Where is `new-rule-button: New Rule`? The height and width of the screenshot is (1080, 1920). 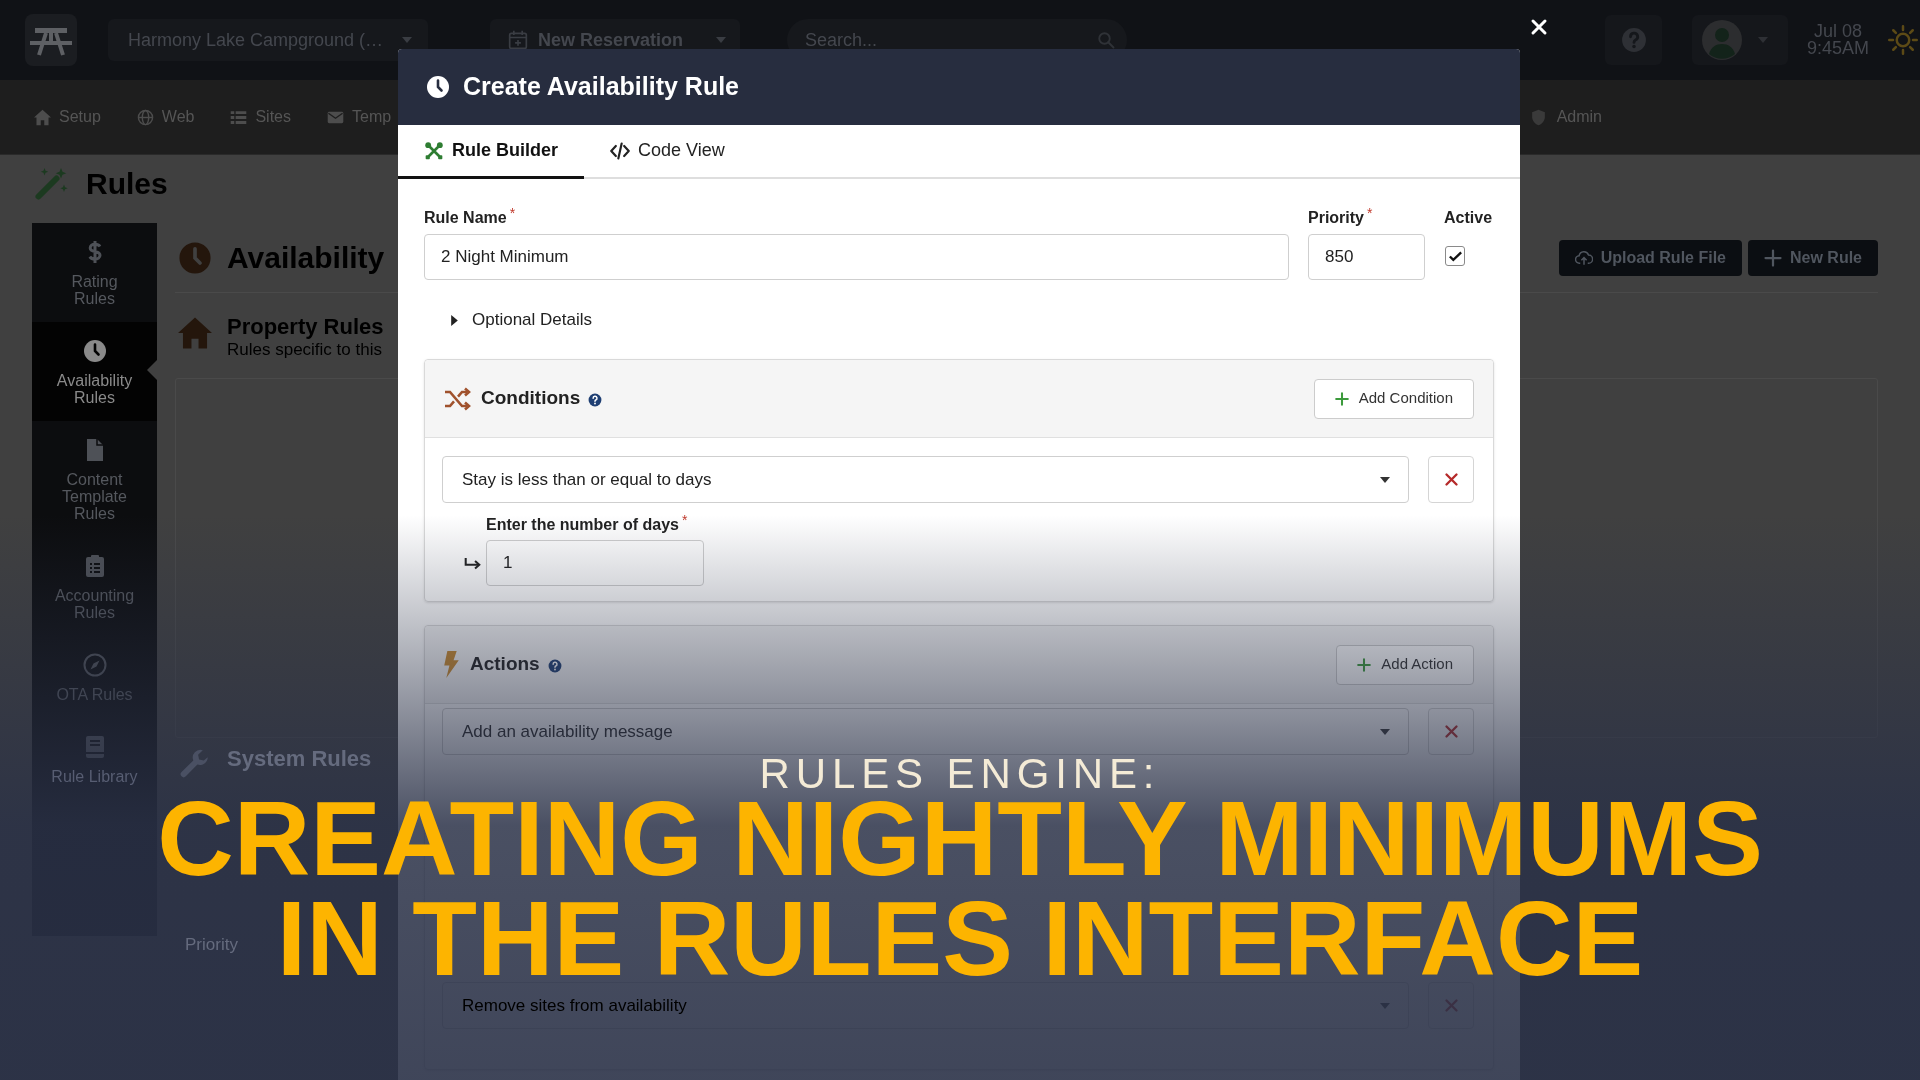 new-rule-button: New Rule is located at coordinates (1813, 257).